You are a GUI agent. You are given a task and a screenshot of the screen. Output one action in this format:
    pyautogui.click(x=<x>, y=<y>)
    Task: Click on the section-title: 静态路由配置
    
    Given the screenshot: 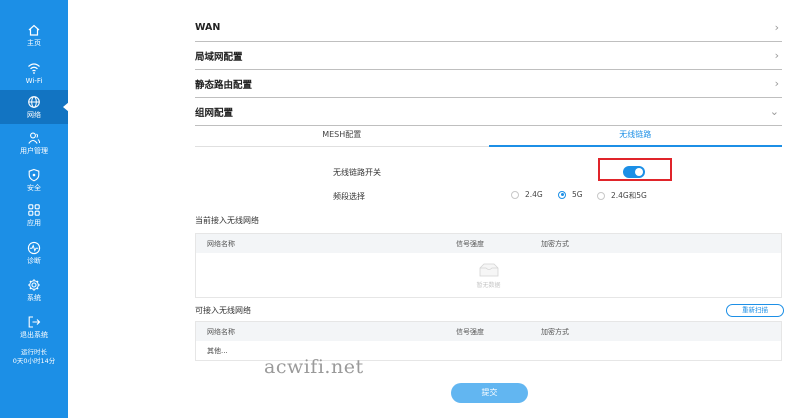 What is the action you would take?
    pyautogui.click(x=224, y=85)
    